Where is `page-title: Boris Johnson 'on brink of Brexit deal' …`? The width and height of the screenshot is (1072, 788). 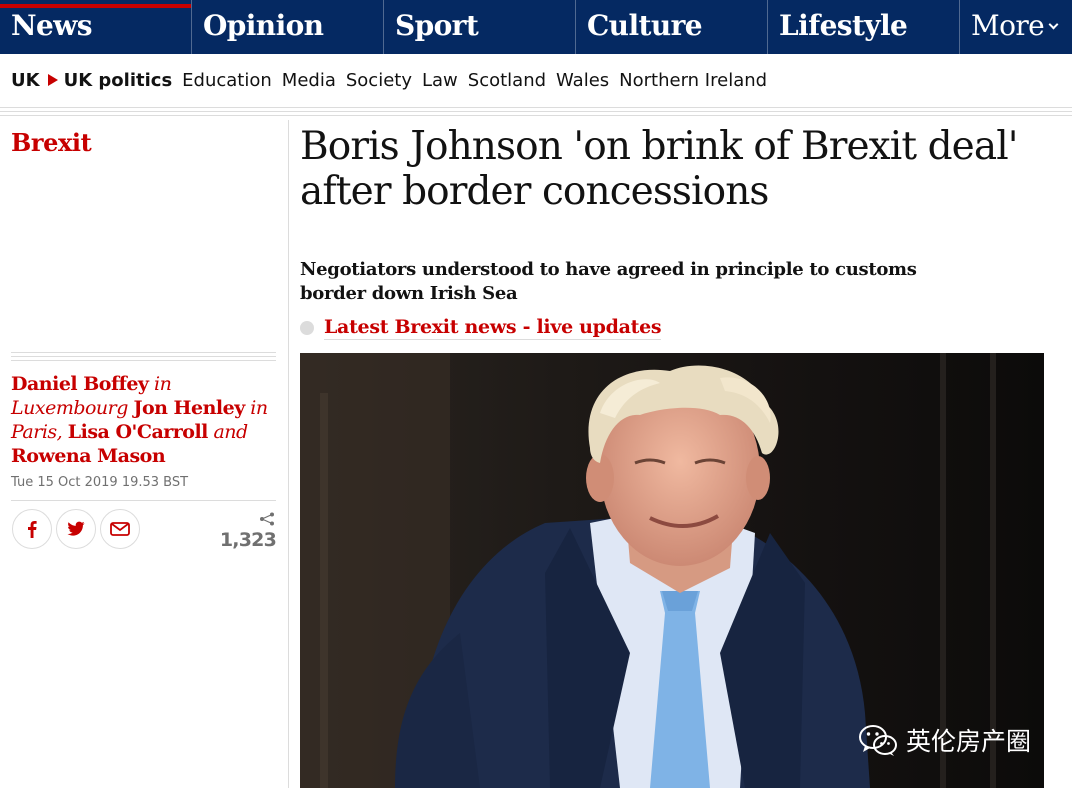
page-title: Boris Johnson 'on brink of Brexit deal' … is located at coordinates (659, 169).